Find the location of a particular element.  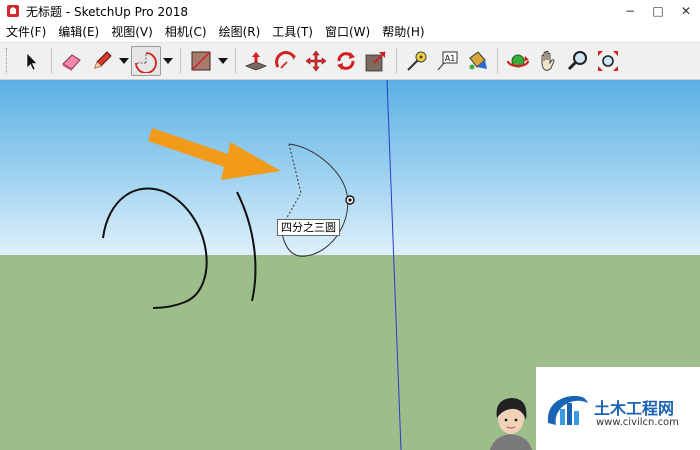

title-bar: 无标题 - SketchUp Pro 2018 − □ ✕ is located at coordinates (350, 11).